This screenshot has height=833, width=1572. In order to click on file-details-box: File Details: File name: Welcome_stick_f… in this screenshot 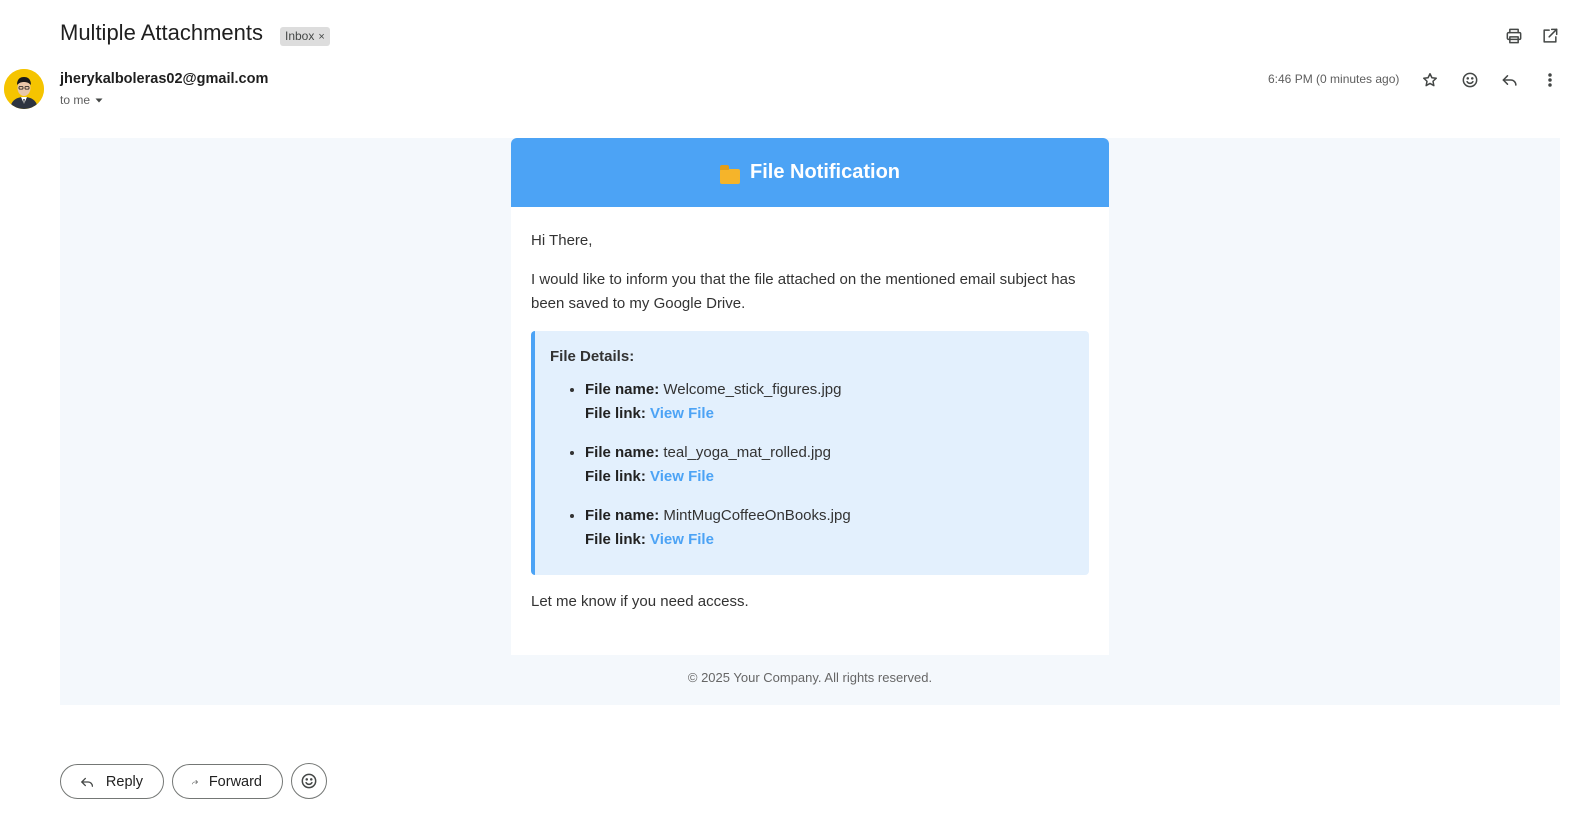, I will do `click(810, 453)`.